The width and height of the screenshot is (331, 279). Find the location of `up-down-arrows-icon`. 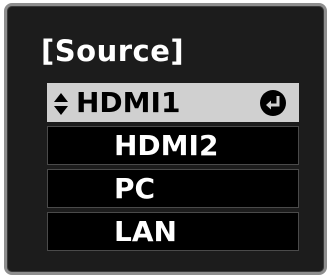

up-down-arrows-icon is located at coordinates (61, 104).